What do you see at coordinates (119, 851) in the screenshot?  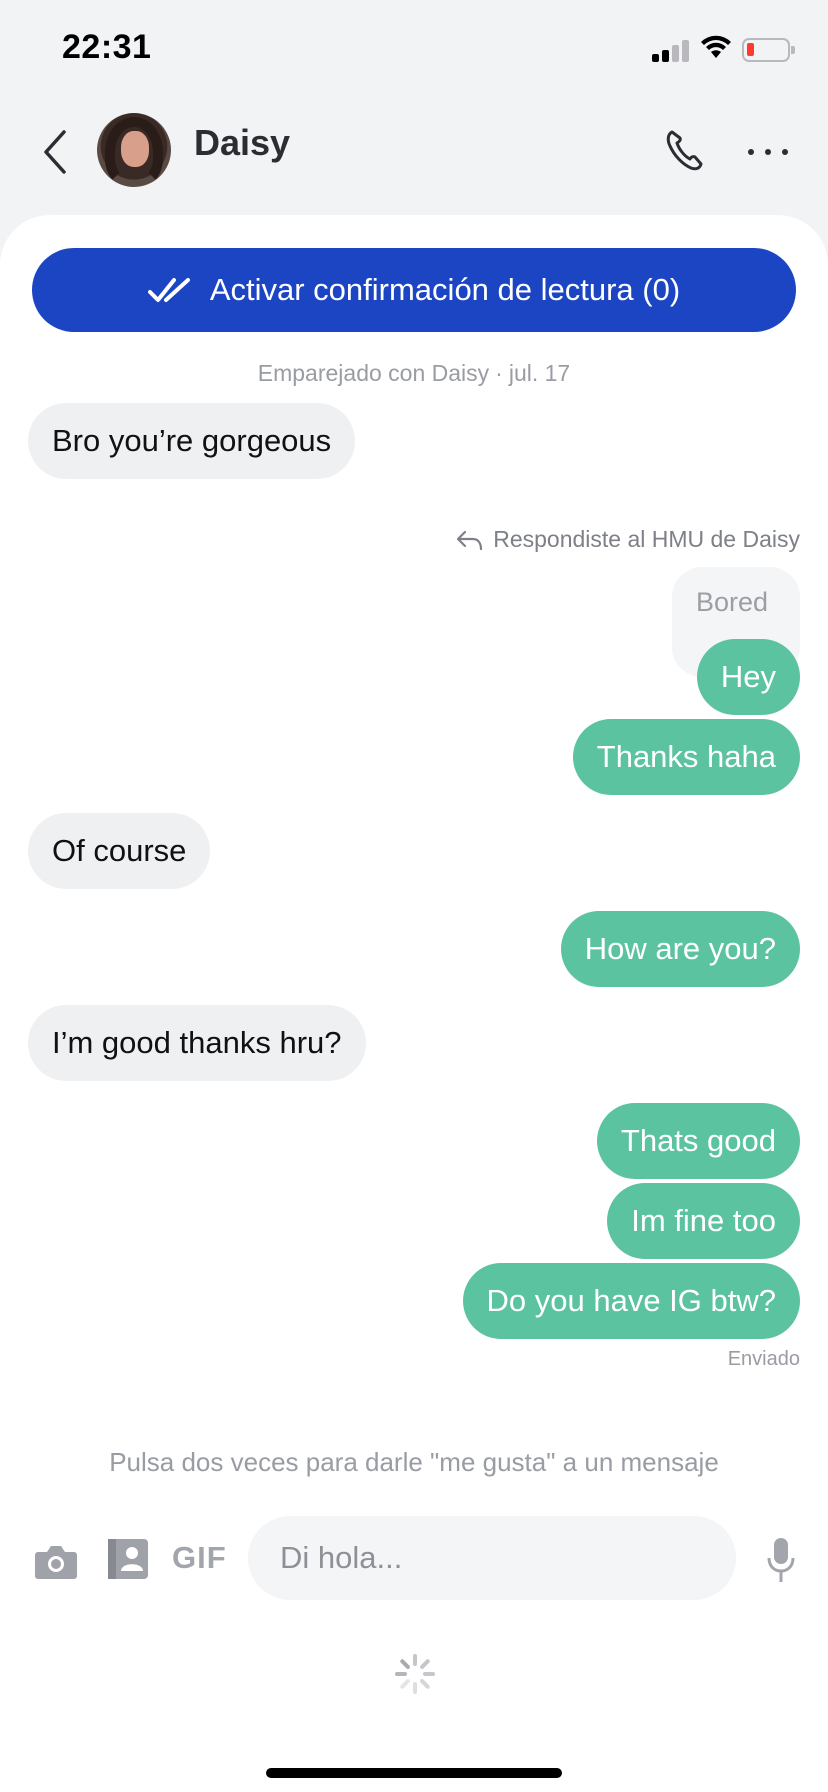 I see `message-incoming: Of course` at bounding box center [119, 851].